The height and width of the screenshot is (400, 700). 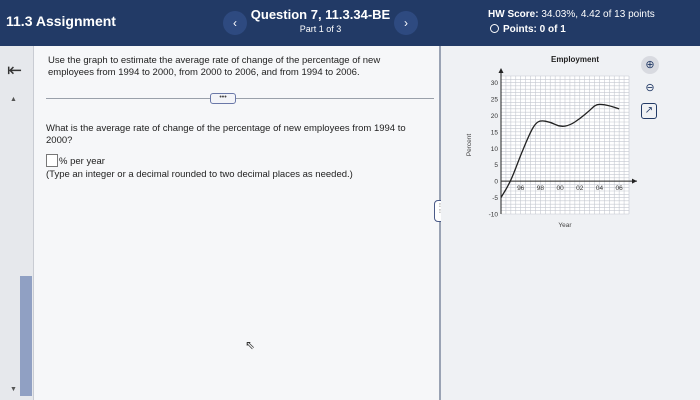 What do you see at coordinates (520, 29) in the screenshot?
I see `points-label: Points:` at bounding box center [520, 29].